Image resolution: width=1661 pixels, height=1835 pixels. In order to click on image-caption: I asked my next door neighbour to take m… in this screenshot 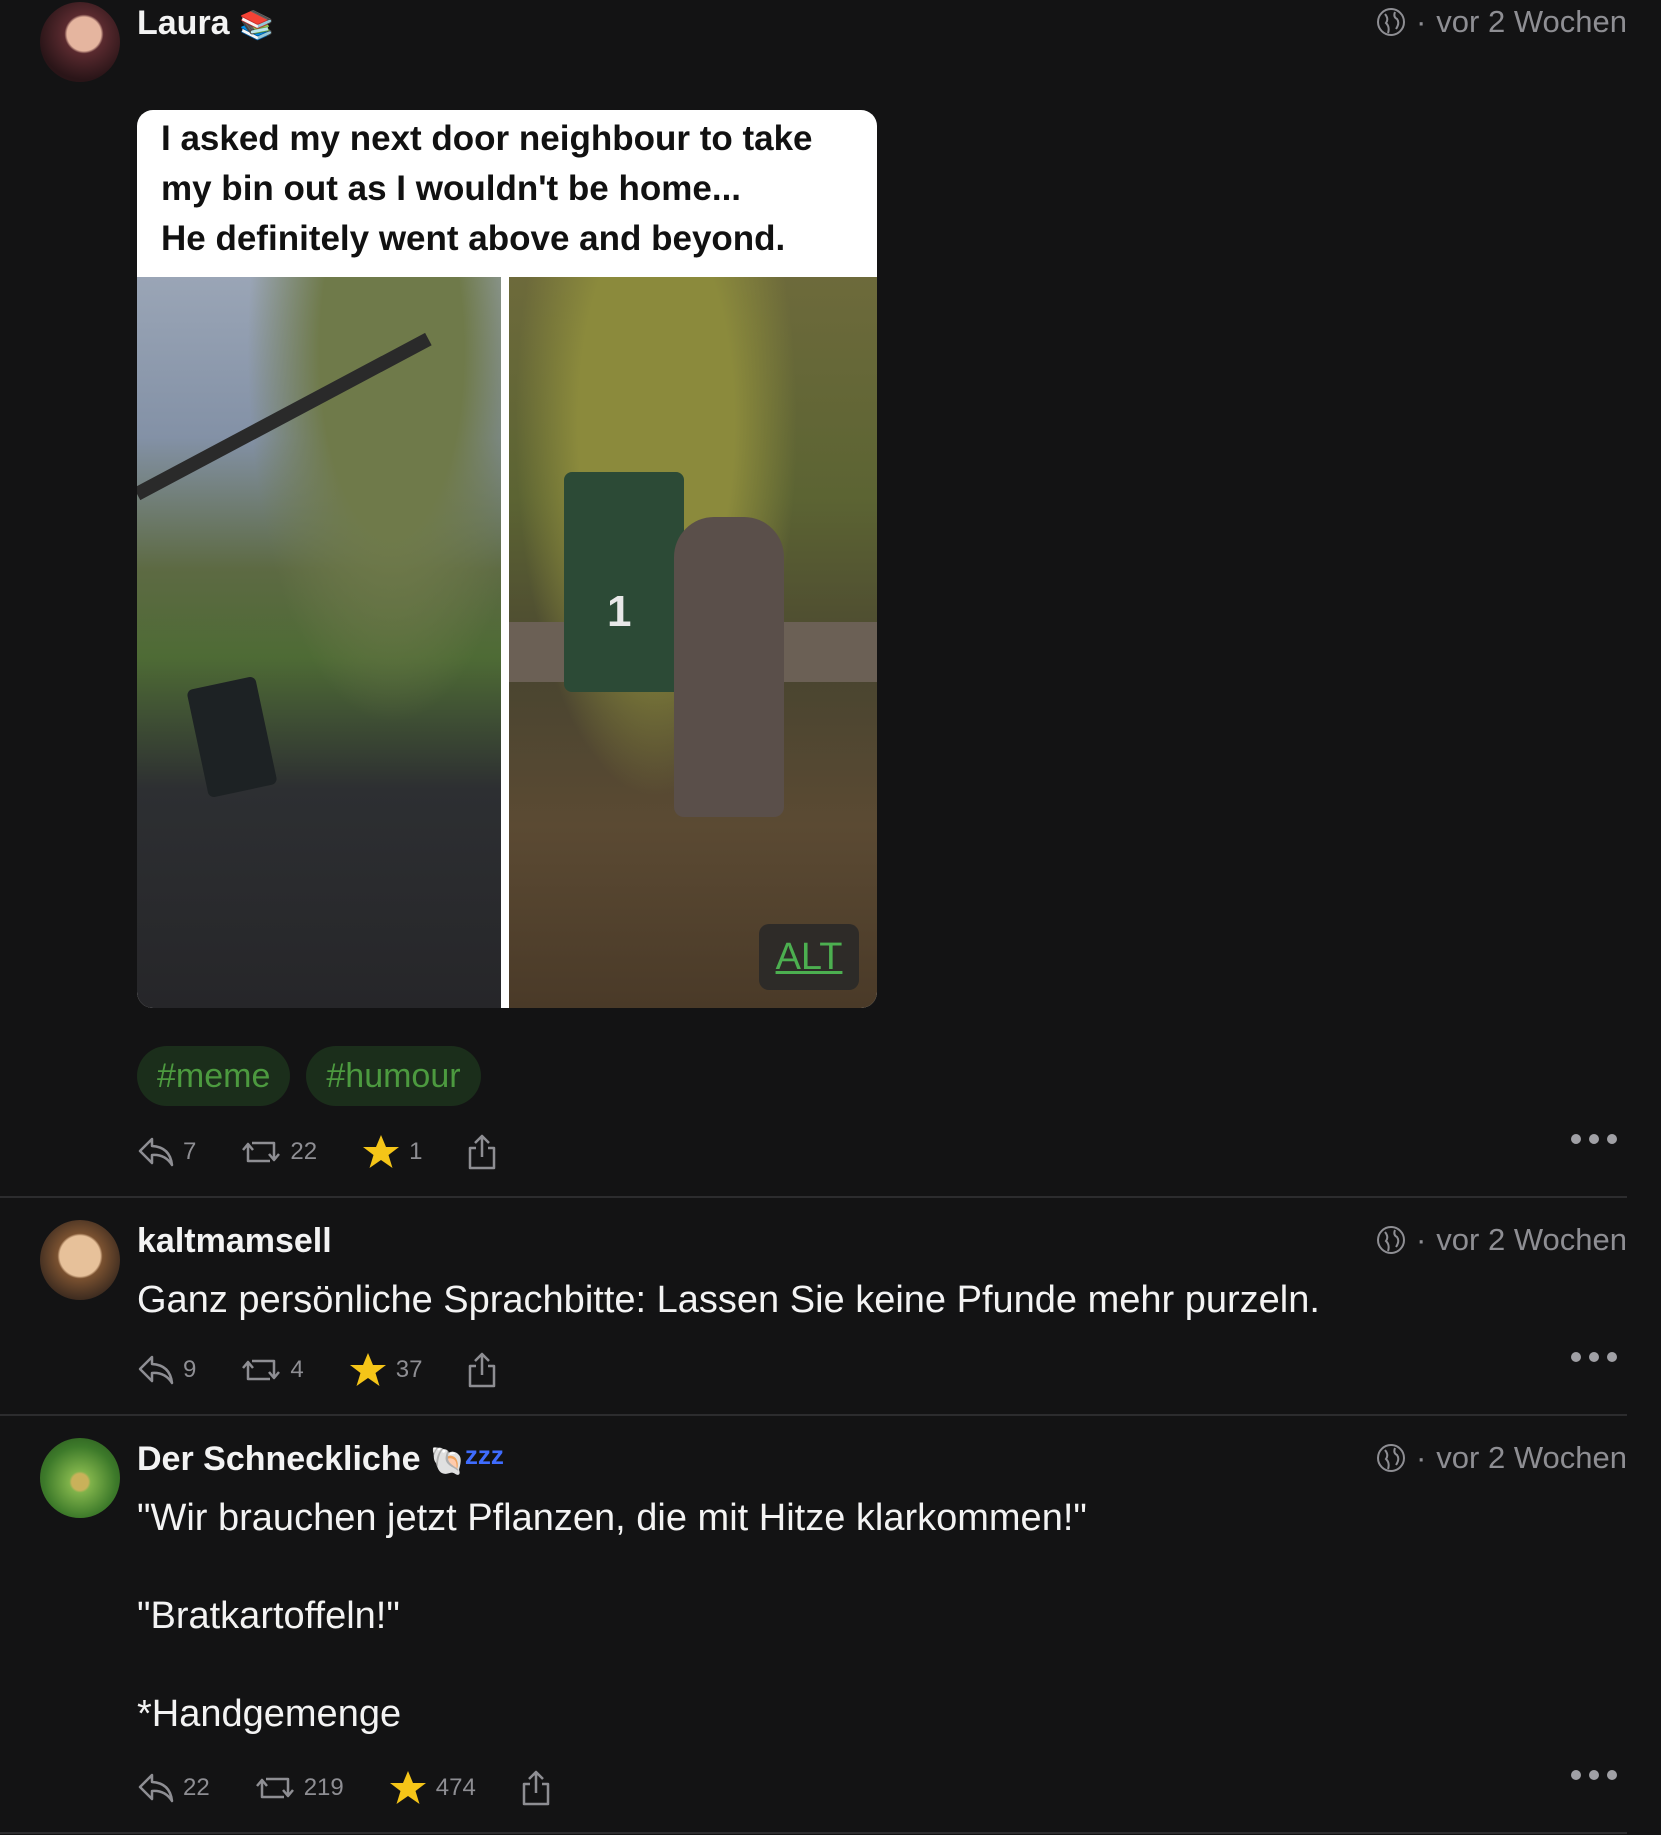, I will do `click(487, 188)`.